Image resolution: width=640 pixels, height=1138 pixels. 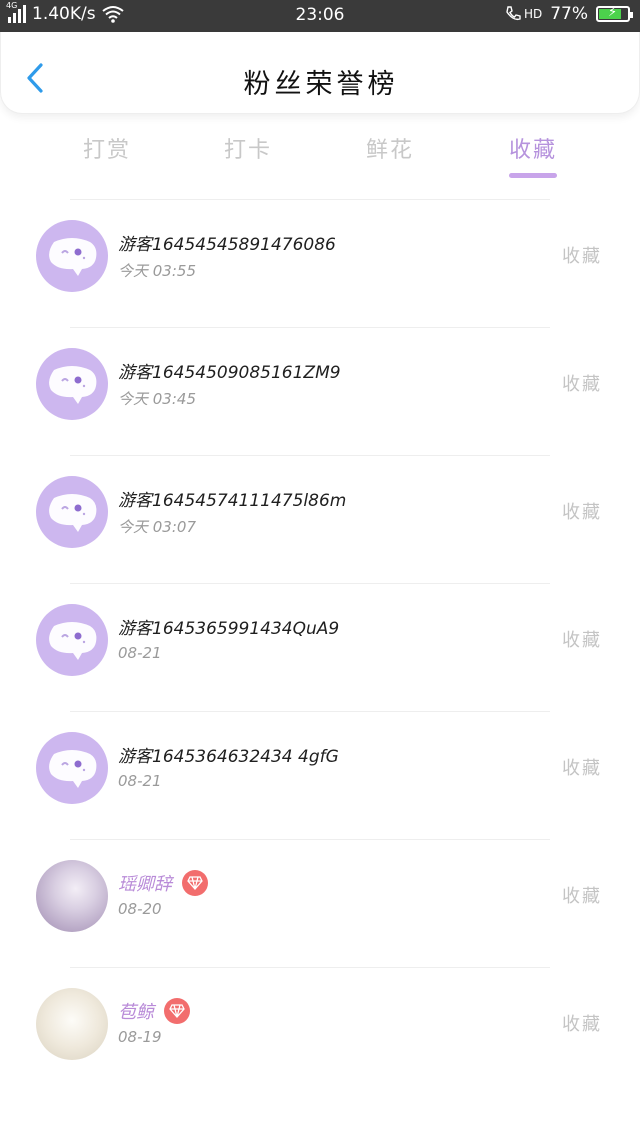 What do you see at coordinates (321, 84) in the screenshot?
I see `page-title: 粉丝荣誉榜` at bounding box center [321, 84].